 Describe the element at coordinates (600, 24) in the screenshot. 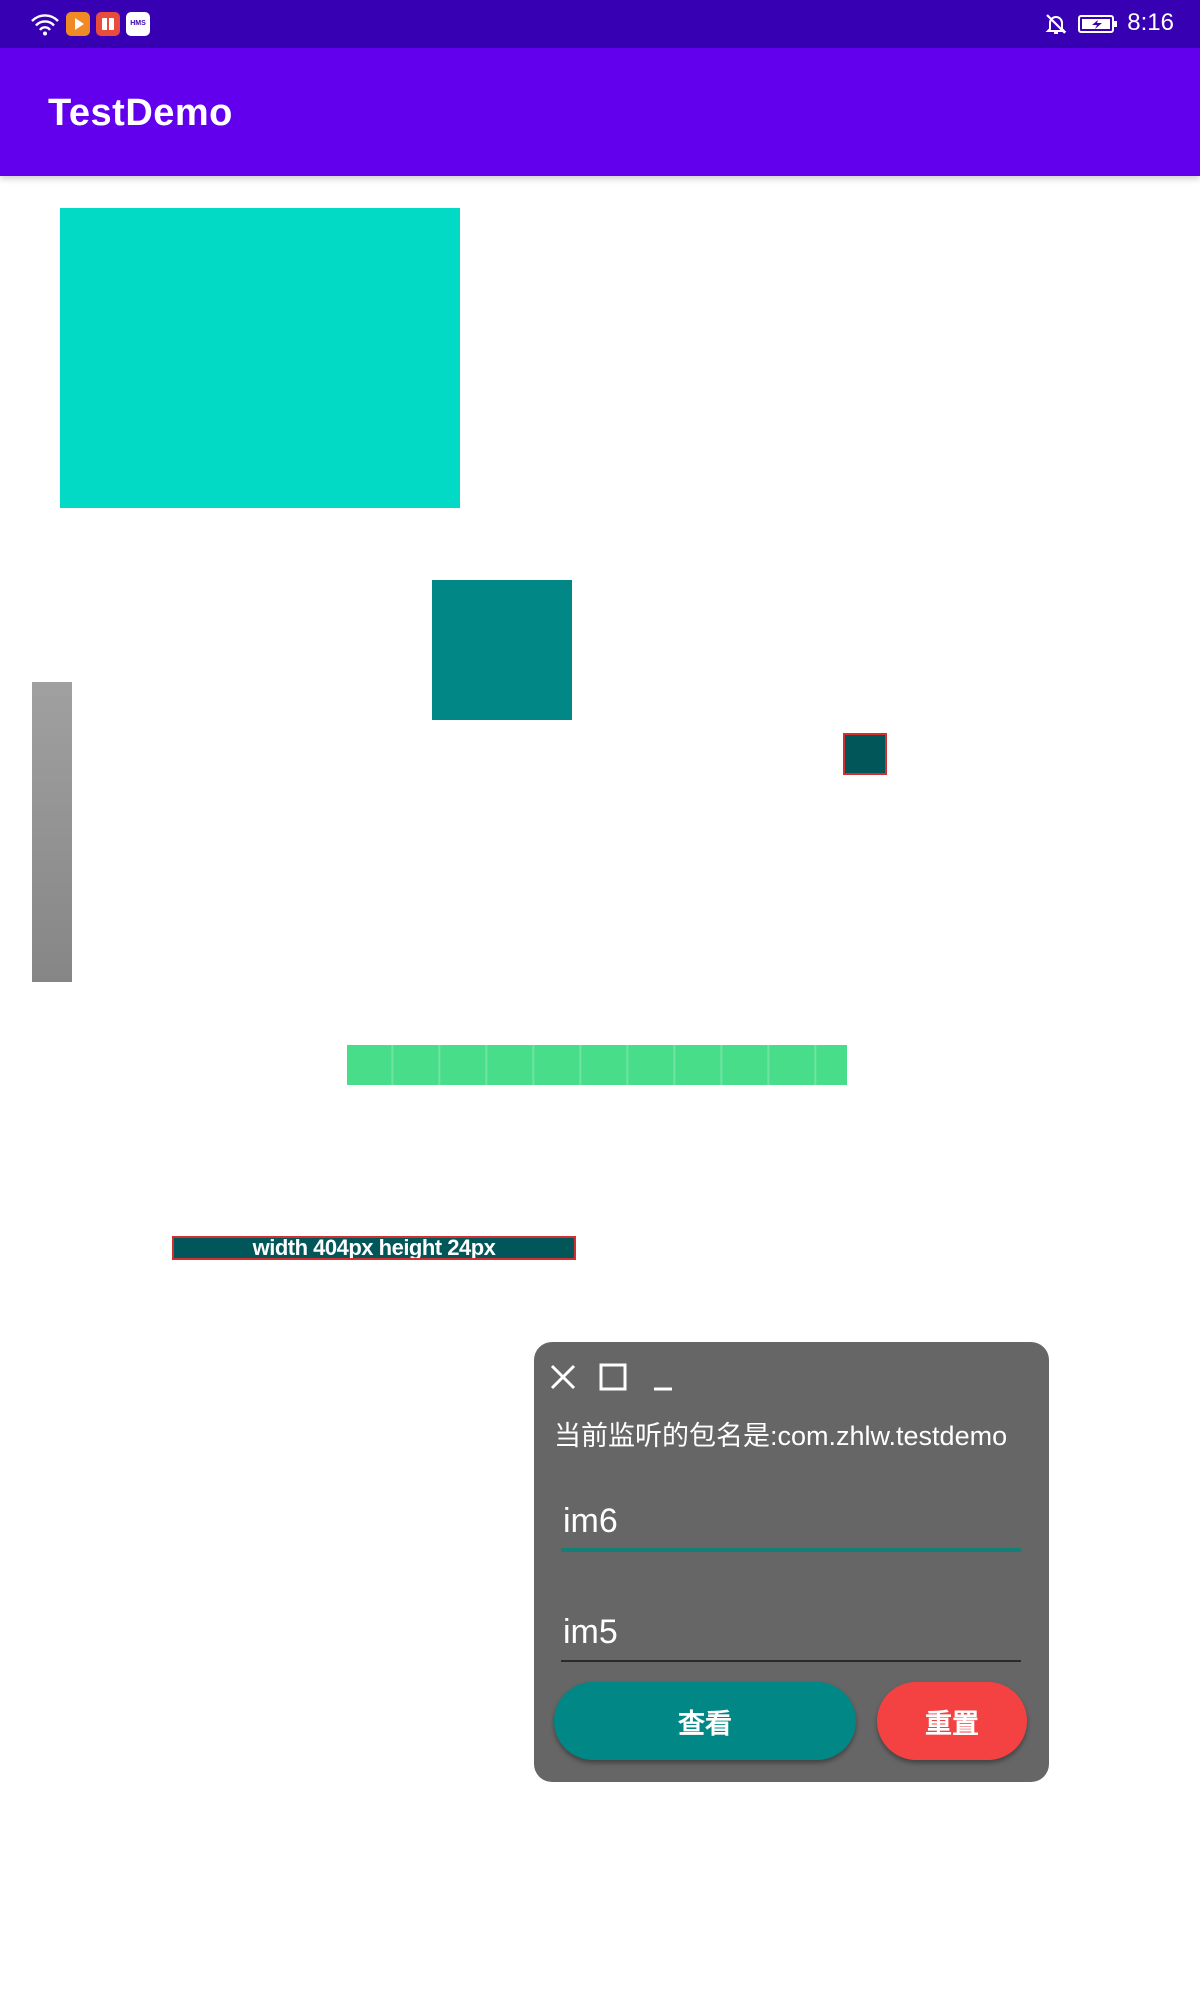

I see `status-bar: HMS 8:16` at that location.